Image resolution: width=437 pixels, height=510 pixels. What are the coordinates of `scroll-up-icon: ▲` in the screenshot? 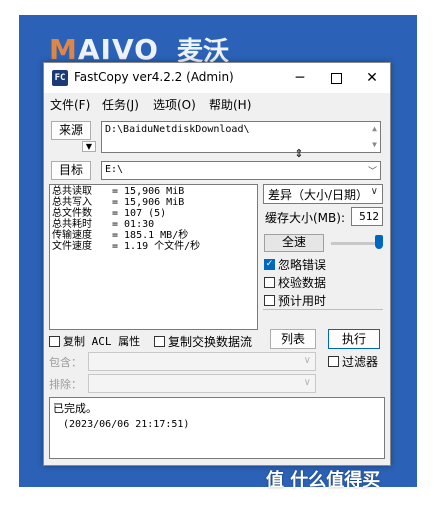 It's located at (374, 128).